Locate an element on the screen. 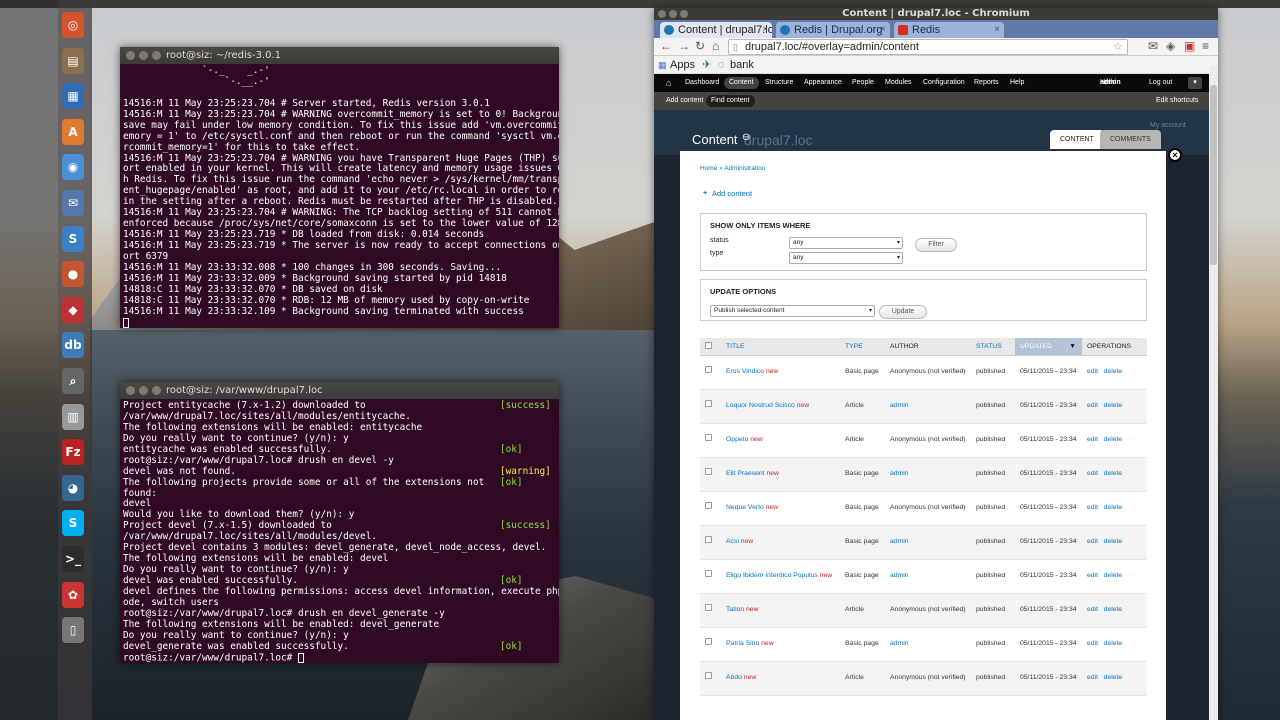 This screenshot has width=1280, height=720. address-bar: ▯ drupal7.loc/#overlay=admin/content ☆ is located at coordinates (928, 47).